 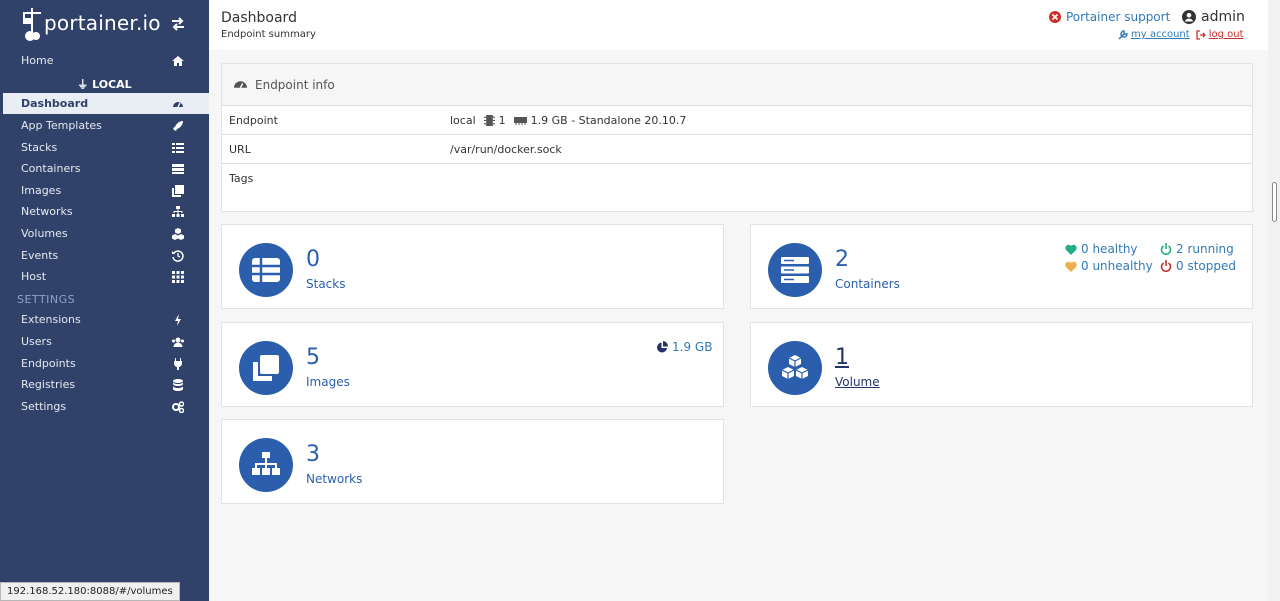 What do you see at coordinates (51, 319) in the screenshot?
I see `sidebar-item-label: Extensions` at bounding box center [51, 319].